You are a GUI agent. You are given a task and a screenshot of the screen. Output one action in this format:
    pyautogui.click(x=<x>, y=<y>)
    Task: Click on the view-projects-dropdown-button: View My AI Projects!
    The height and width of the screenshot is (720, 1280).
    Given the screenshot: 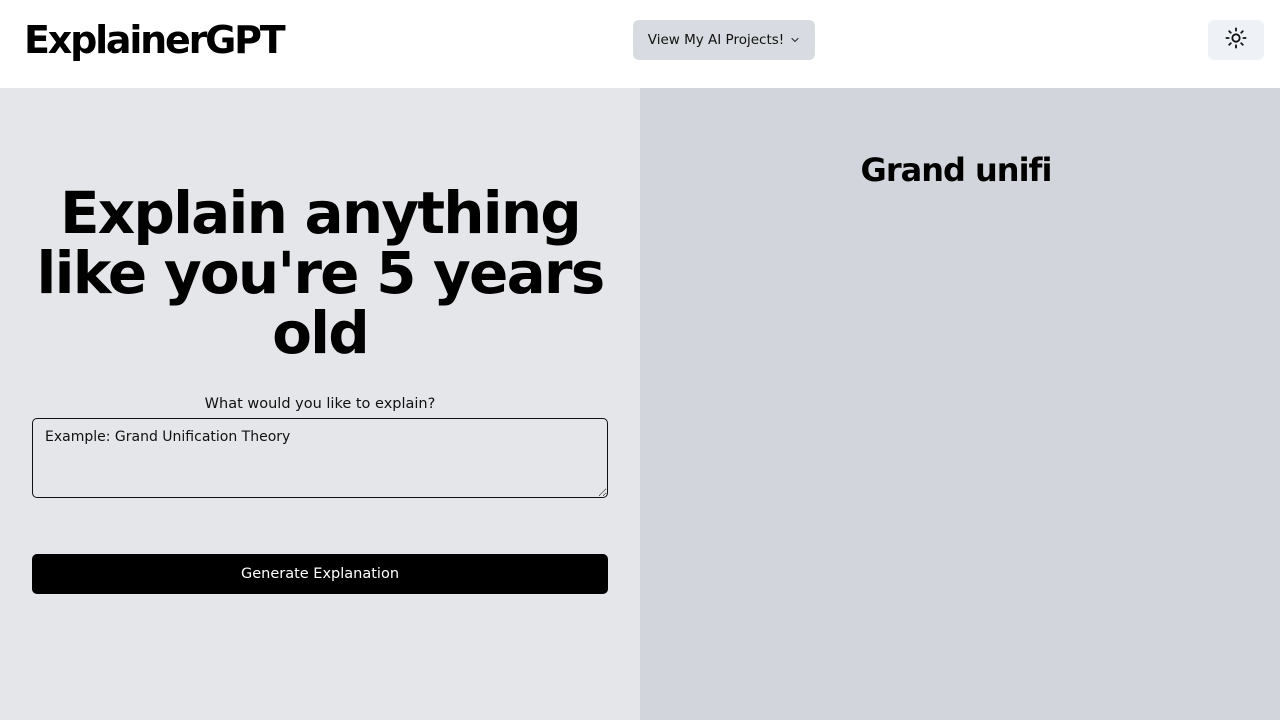 What is the action you would take?
    pyautogui.click(x=724, y=40)
    